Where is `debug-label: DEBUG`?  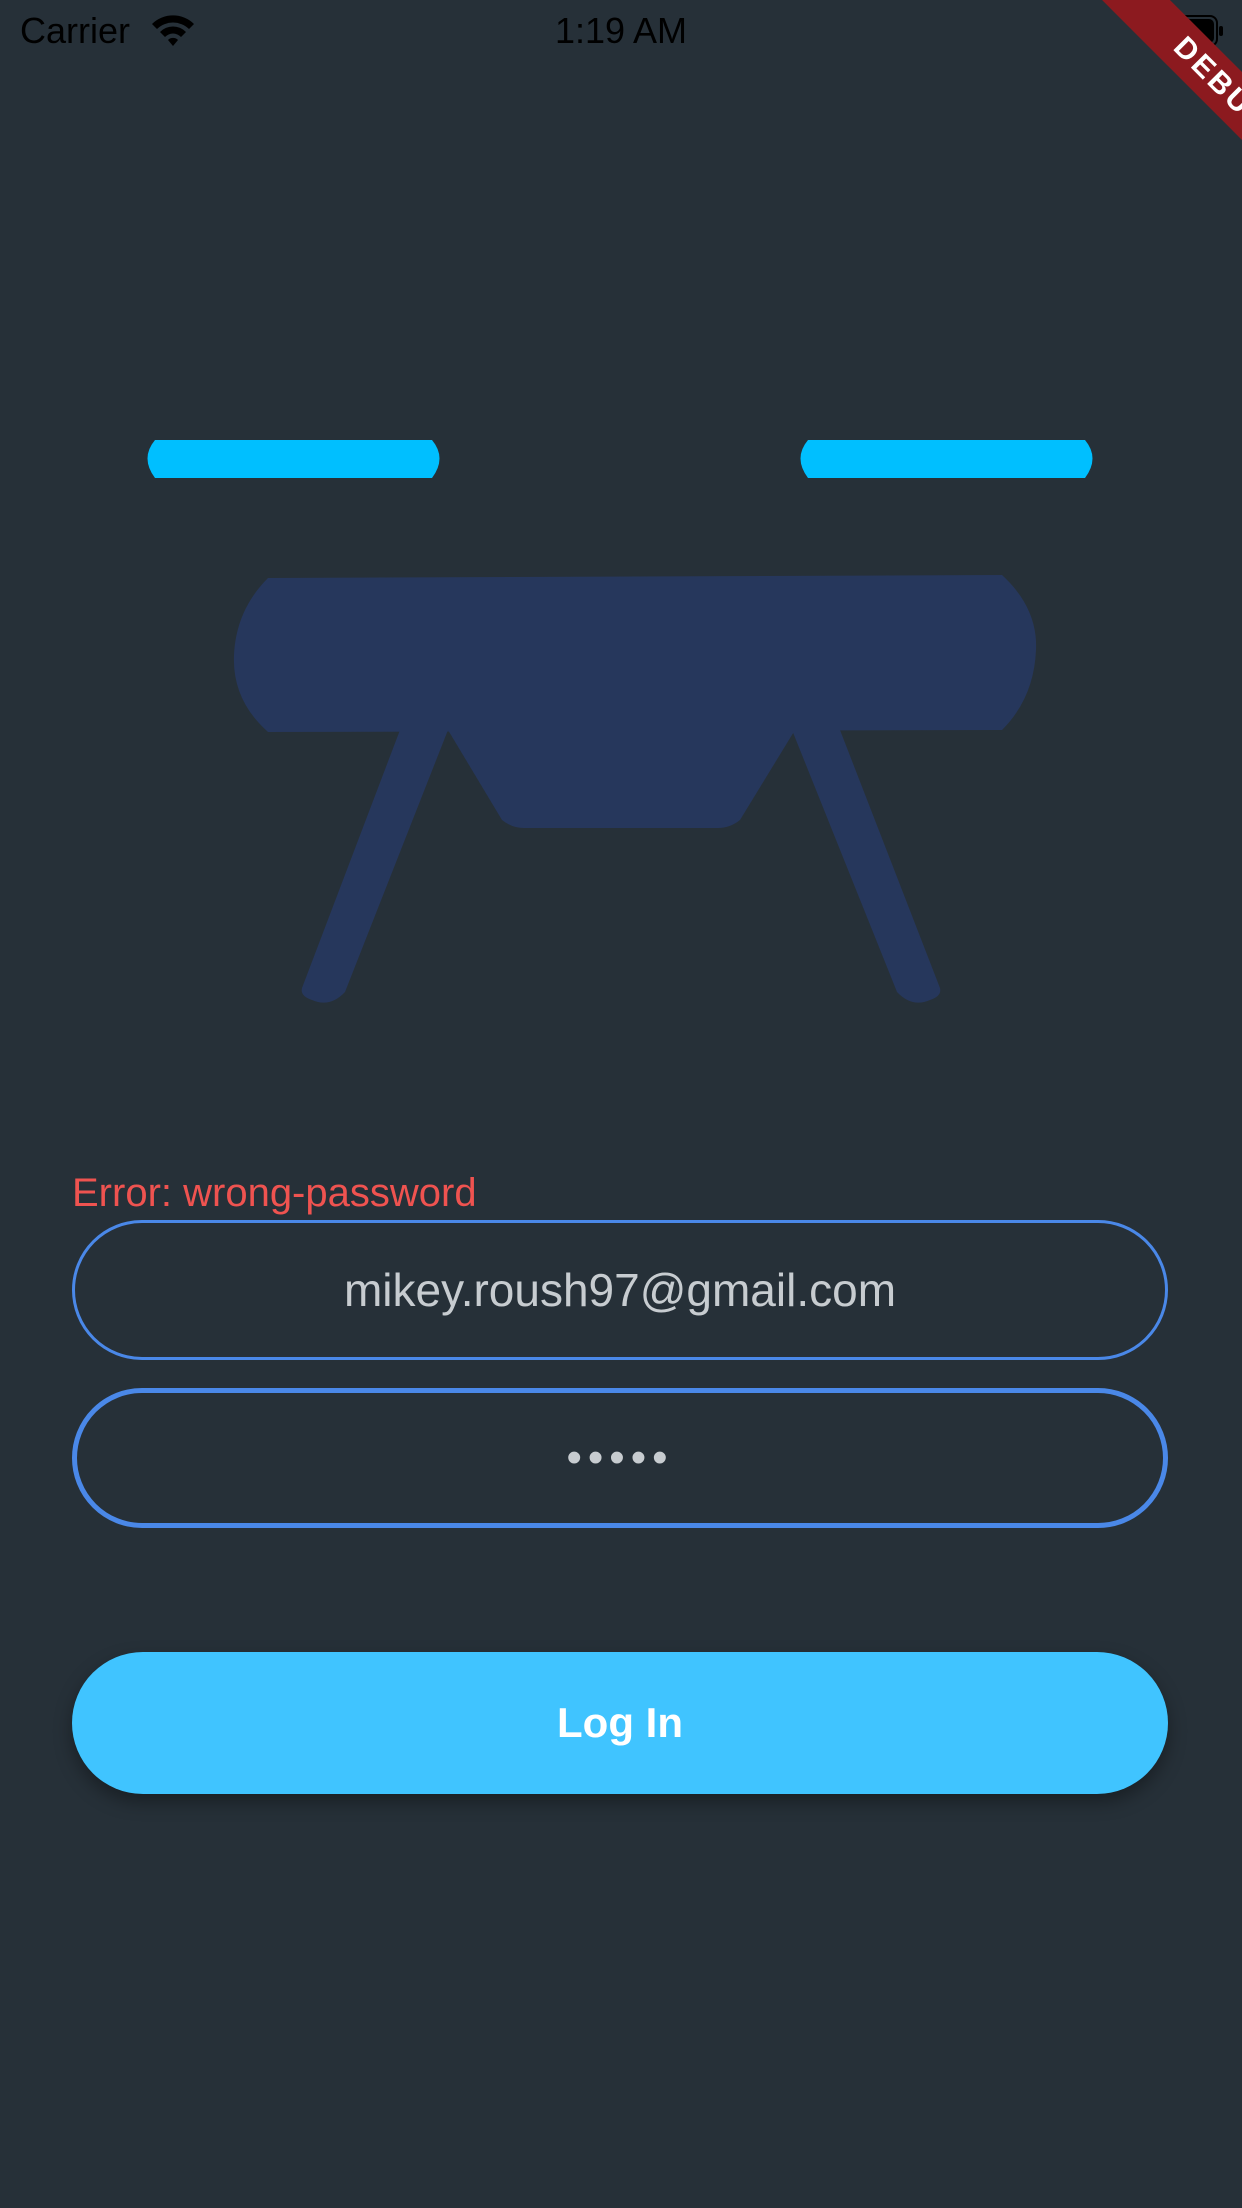
debug-label: DEBUG is located at coordinates (1170, 105).